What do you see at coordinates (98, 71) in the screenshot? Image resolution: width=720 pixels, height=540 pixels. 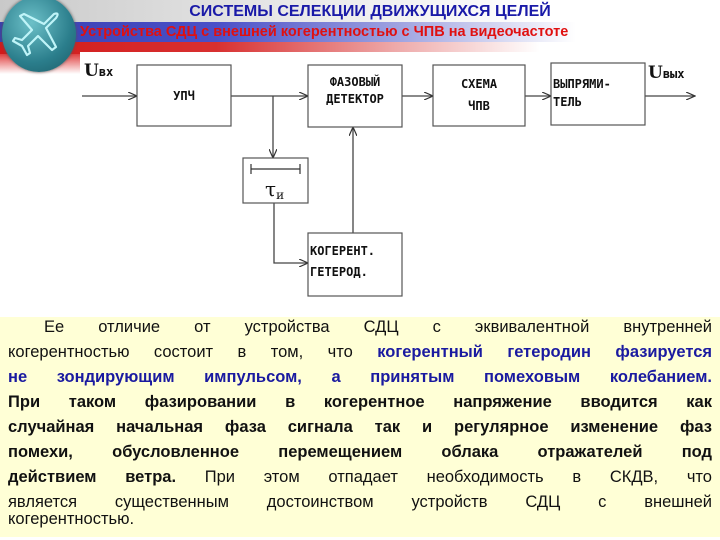 I see `input-voltage-label: Uвх` at bounding box center [98, 71].